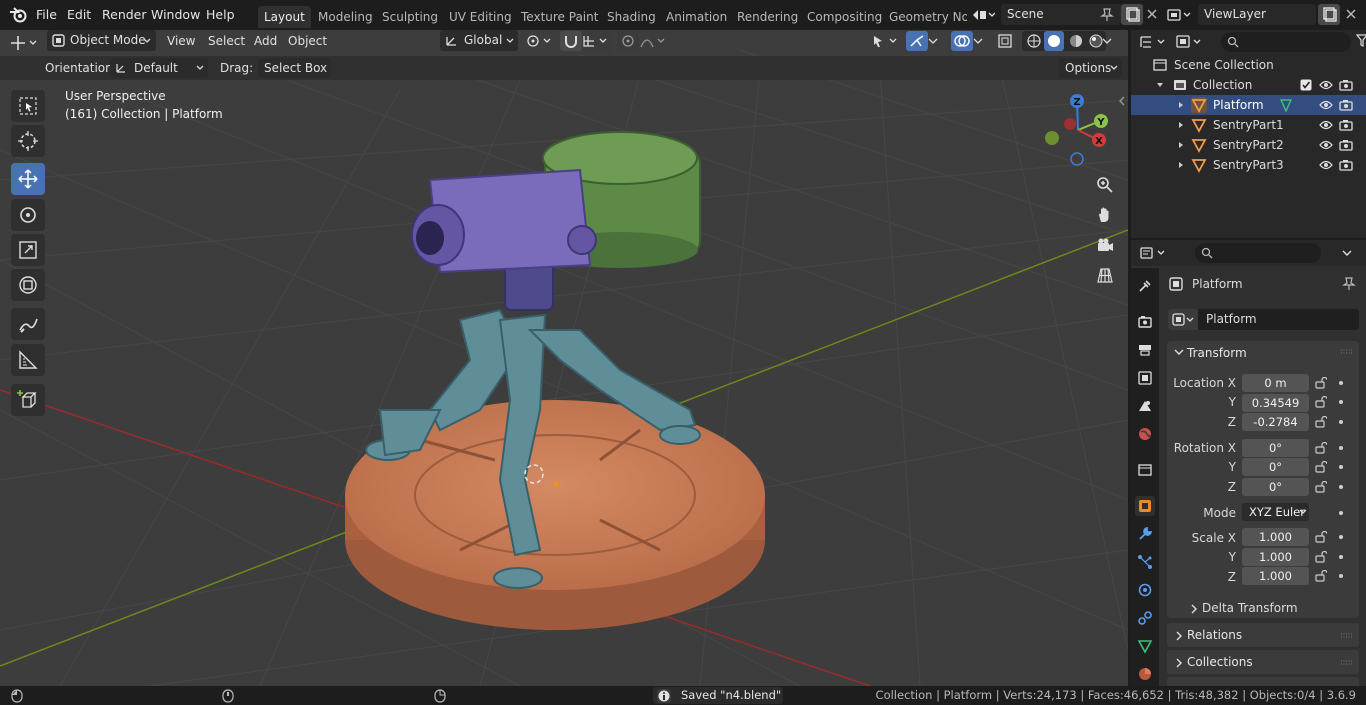 This screenshot has height=705, width=1366. I want to click on display-mode-dropdown, so click(1191, 42).